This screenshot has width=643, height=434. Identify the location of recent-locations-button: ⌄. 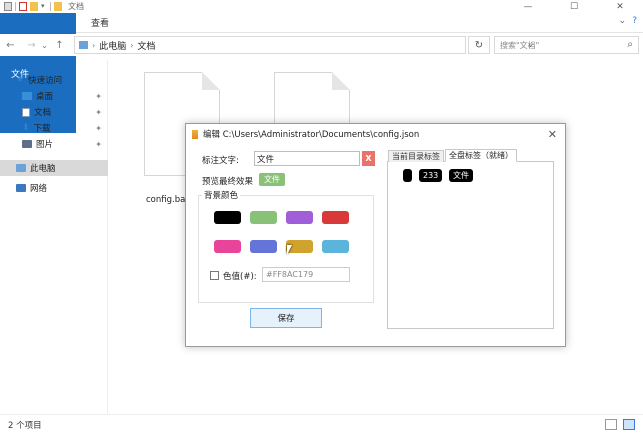
(44, 45).